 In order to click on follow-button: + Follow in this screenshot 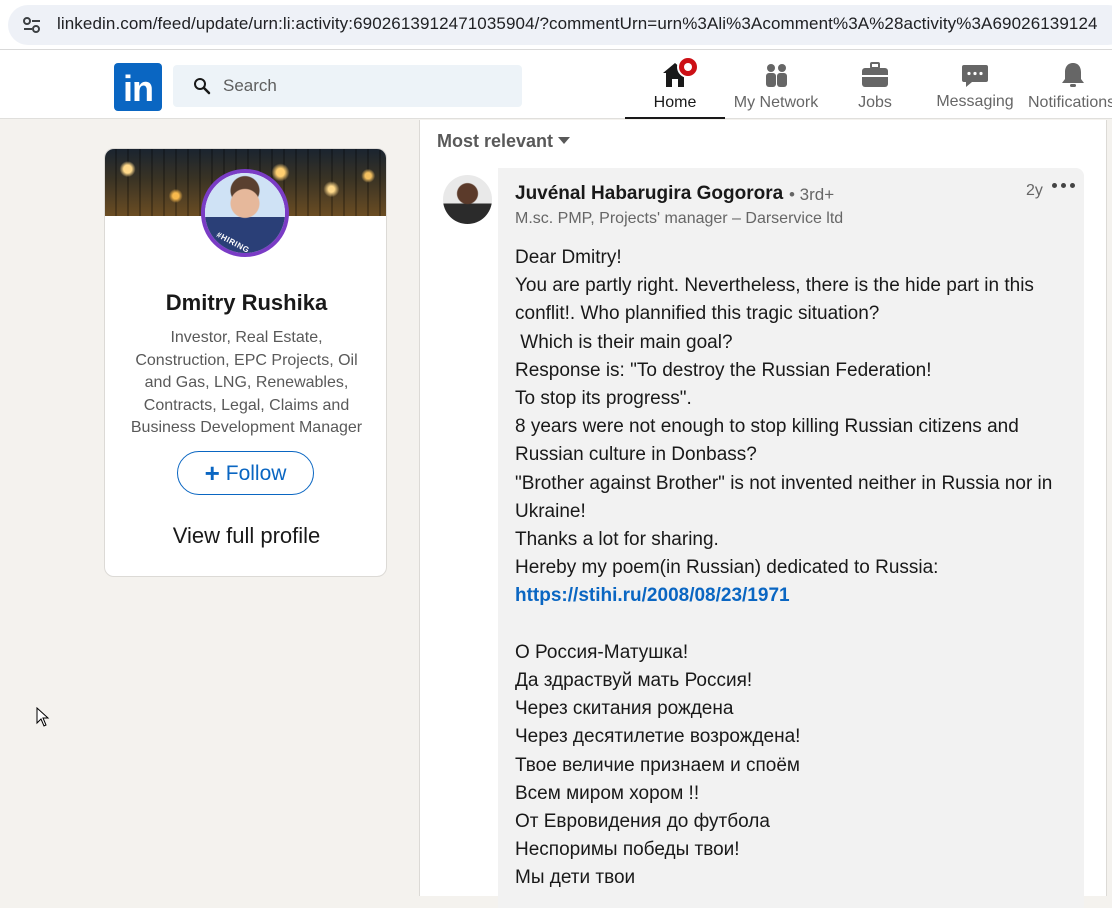, I will do `click(245, 473)`.